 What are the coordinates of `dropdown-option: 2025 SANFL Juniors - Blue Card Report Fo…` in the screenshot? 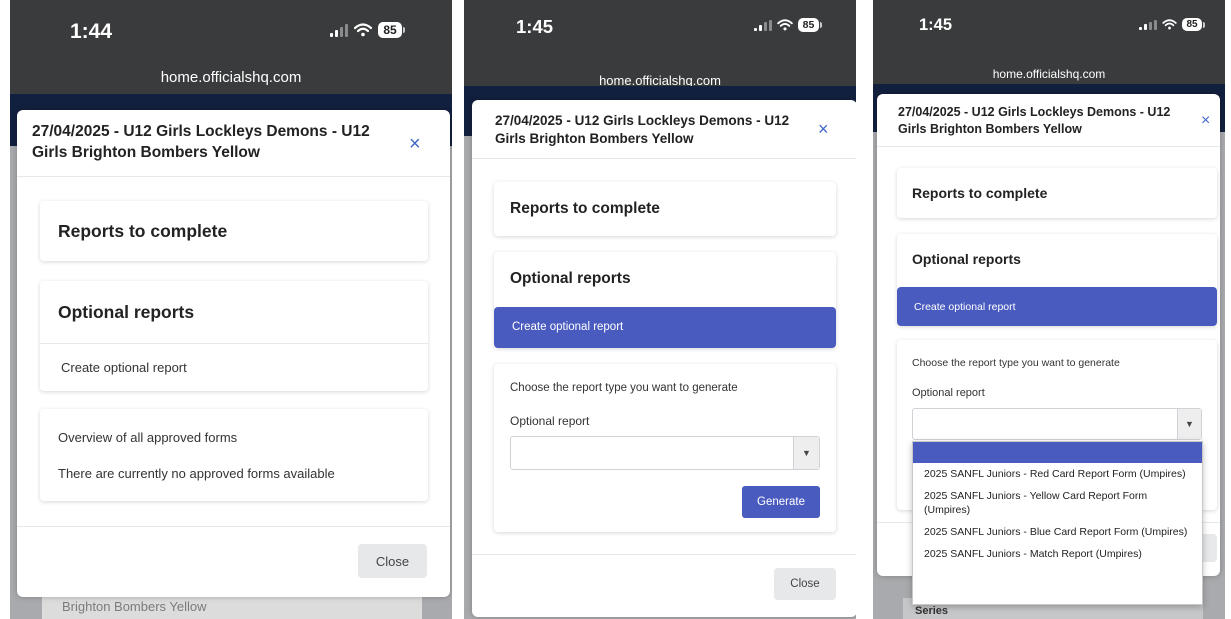 It's located at (1057, 532).